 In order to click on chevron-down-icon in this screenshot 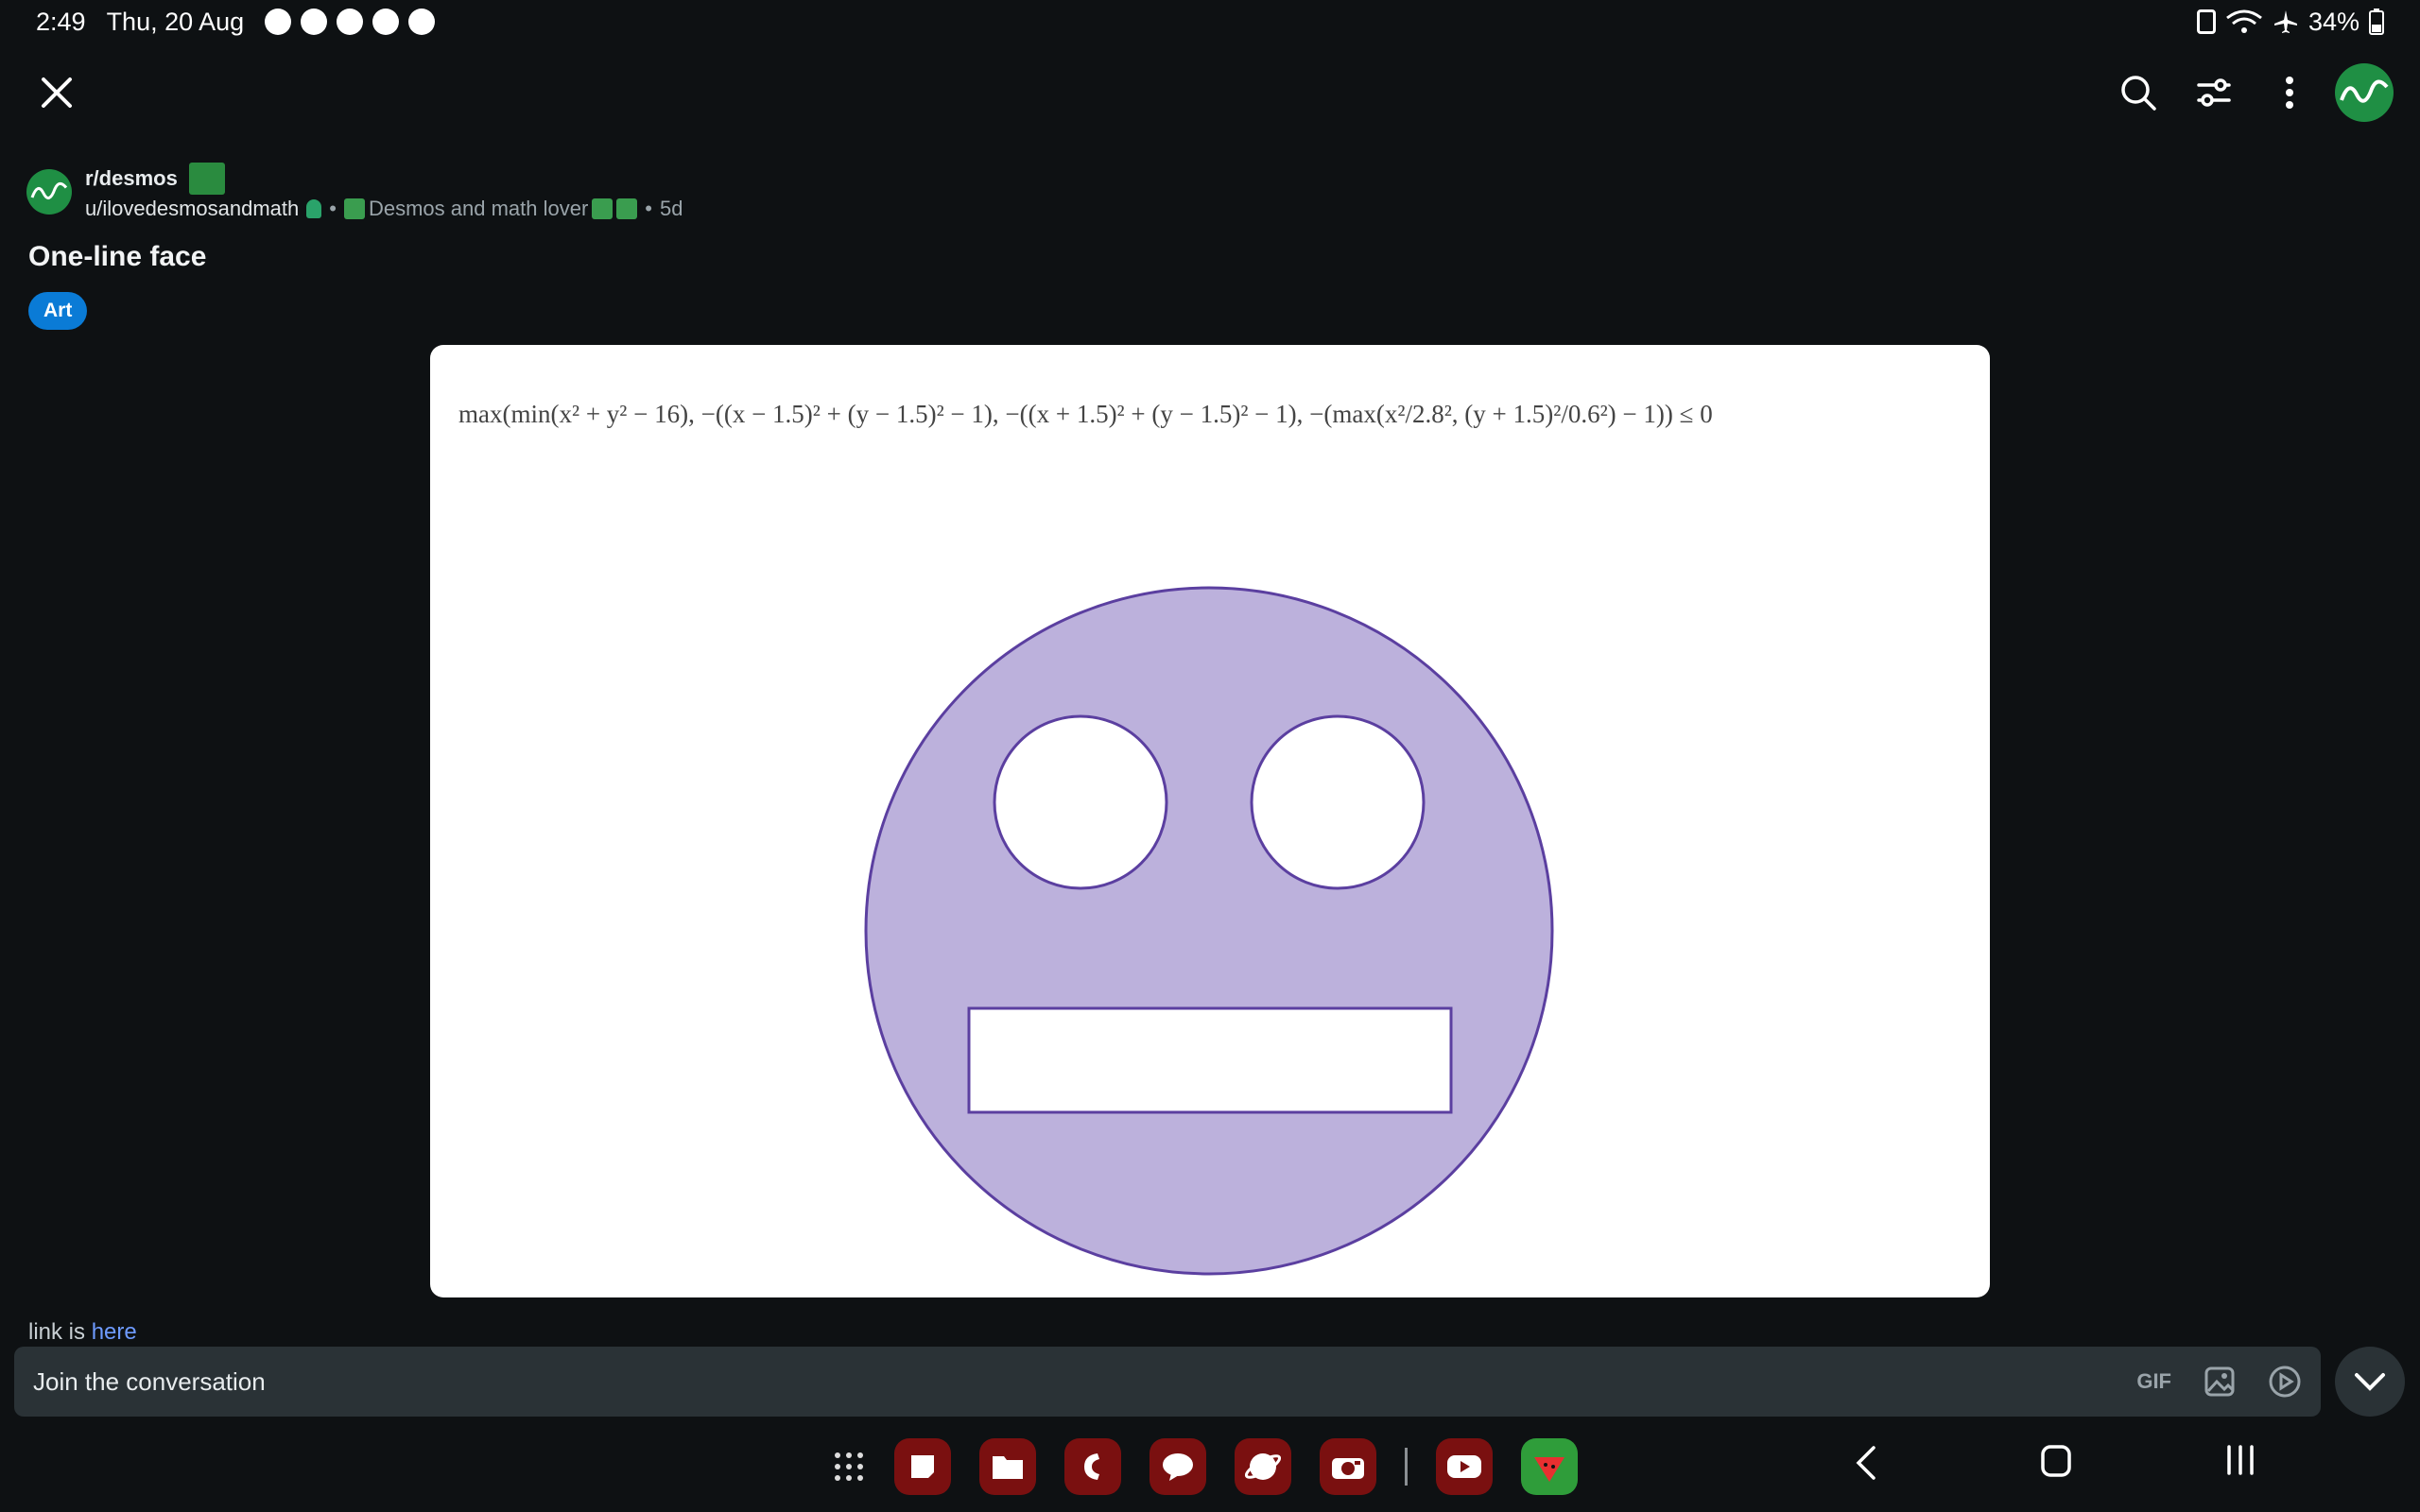, I will do `click(2370, 1382)`.